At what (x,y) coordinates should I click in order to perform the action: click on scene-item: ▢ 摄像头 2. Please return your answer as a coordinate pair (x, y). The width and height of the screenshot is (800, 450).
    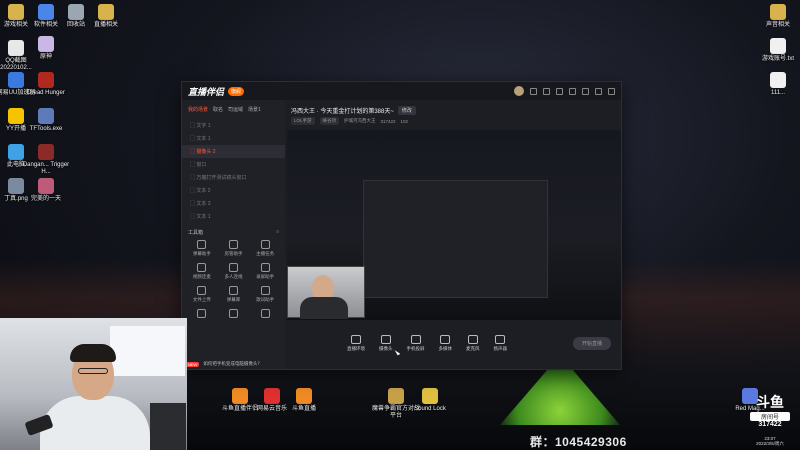
    Looking at the image, I should click on (233, 151).